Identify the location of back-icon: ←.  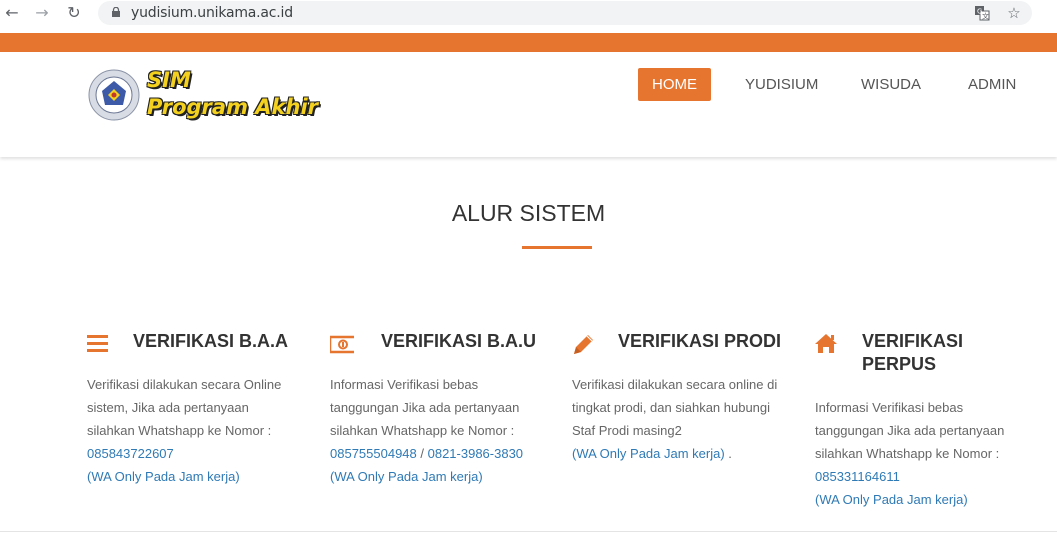
(12, 13).